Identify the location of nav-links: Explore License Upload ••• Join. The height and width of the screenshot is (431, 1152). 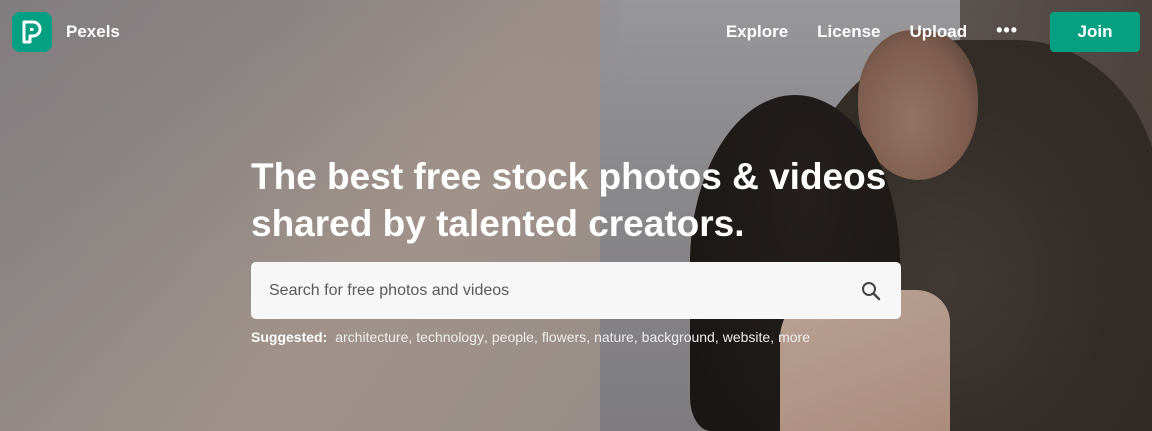
(933, 32).